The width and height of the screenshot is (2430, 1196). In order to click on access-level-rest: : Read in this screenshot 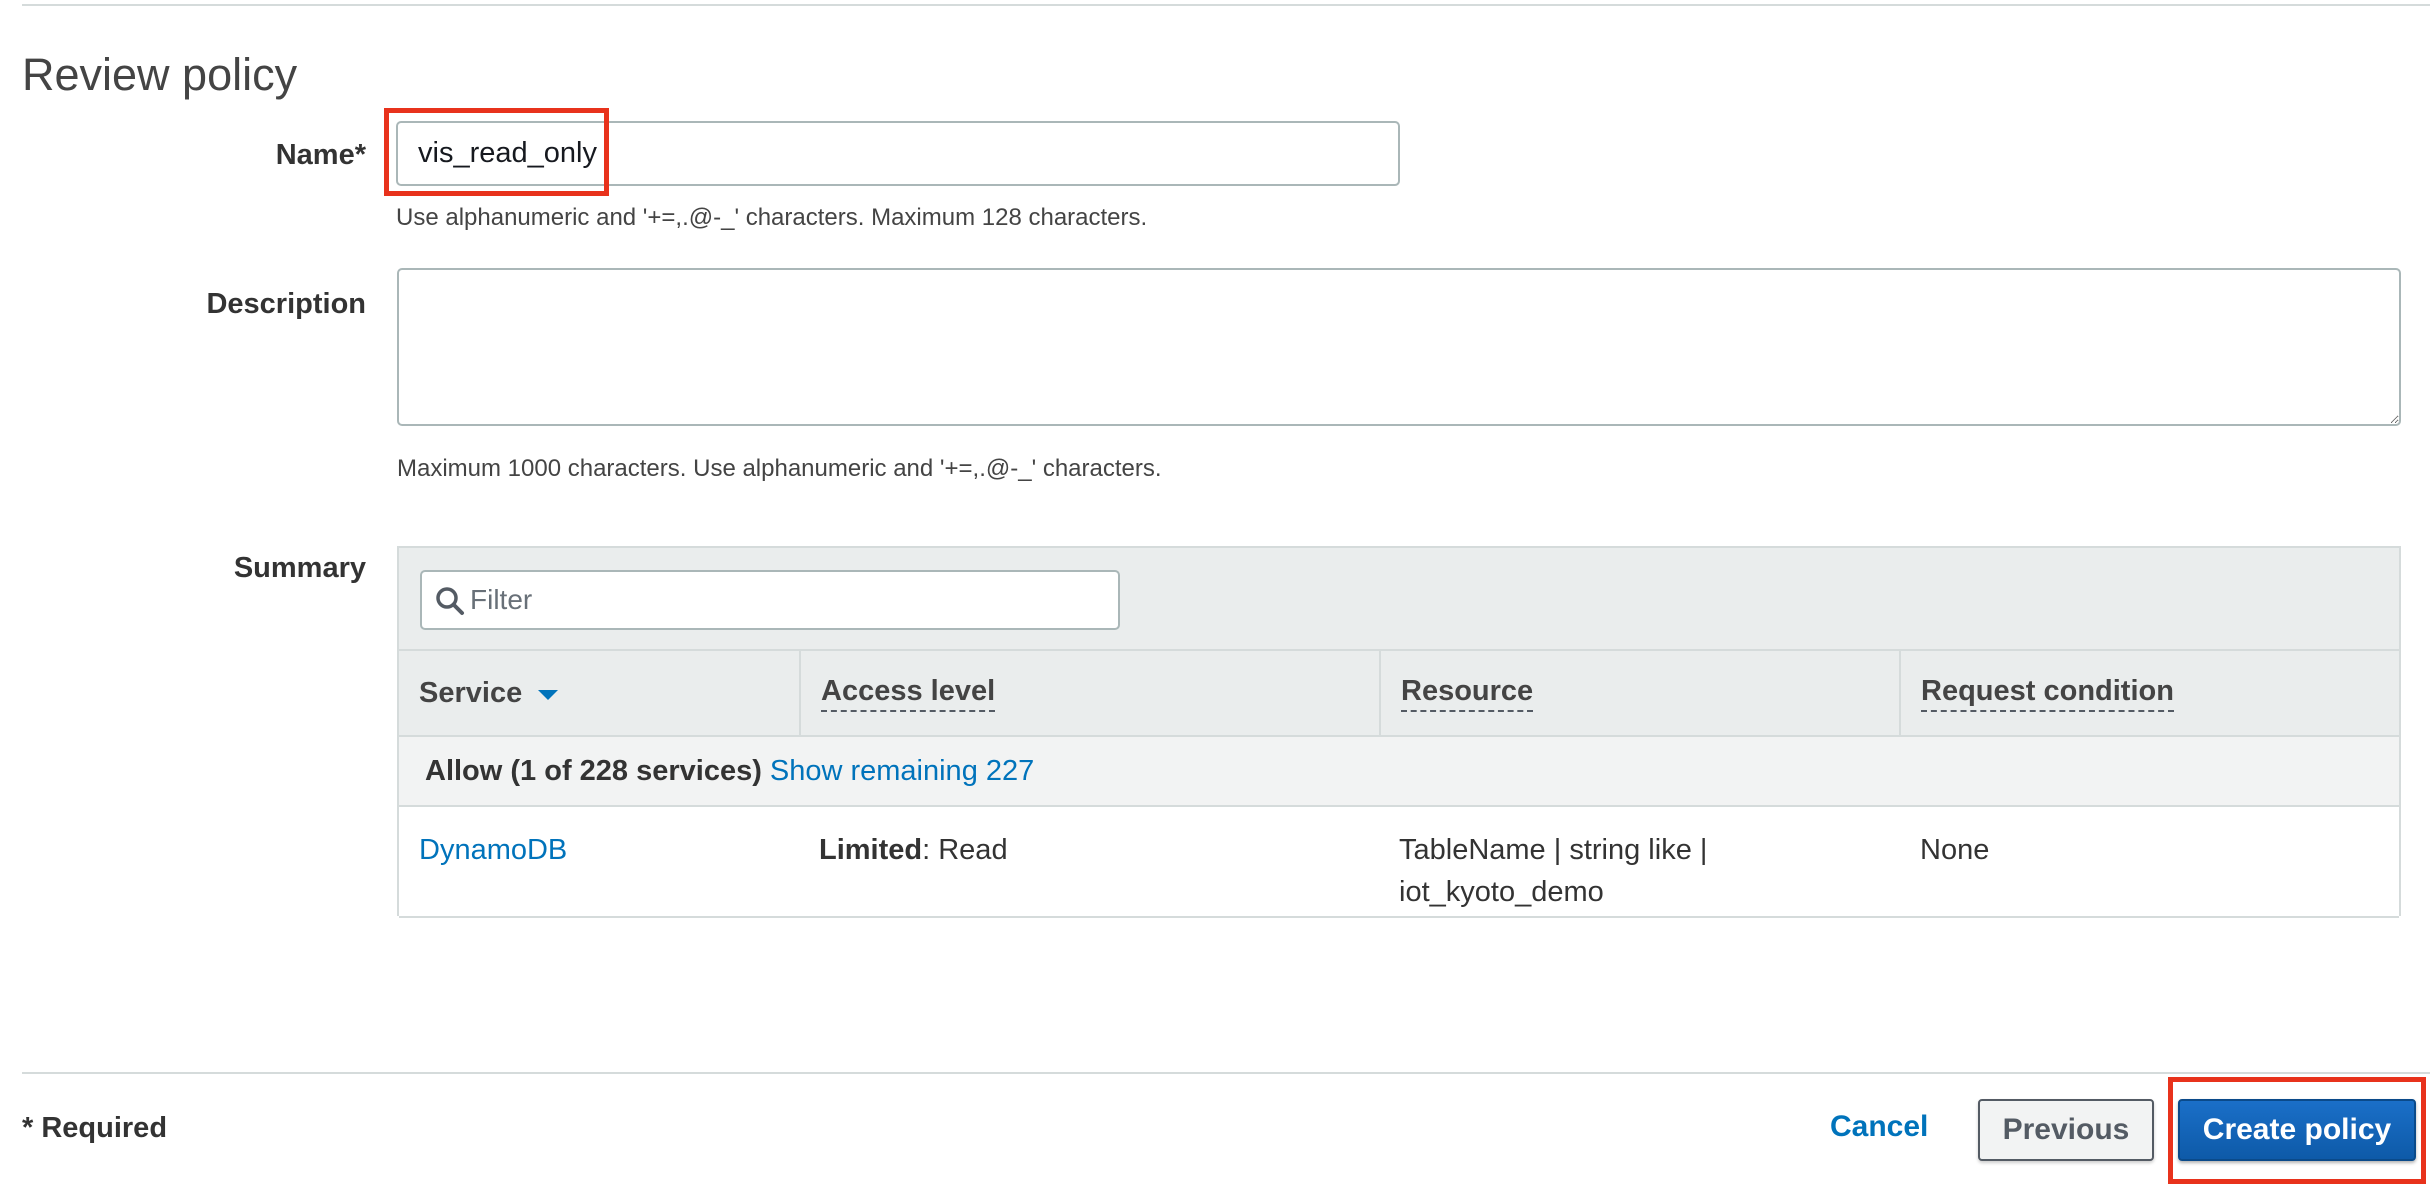, I will do `click(965, 850)`.